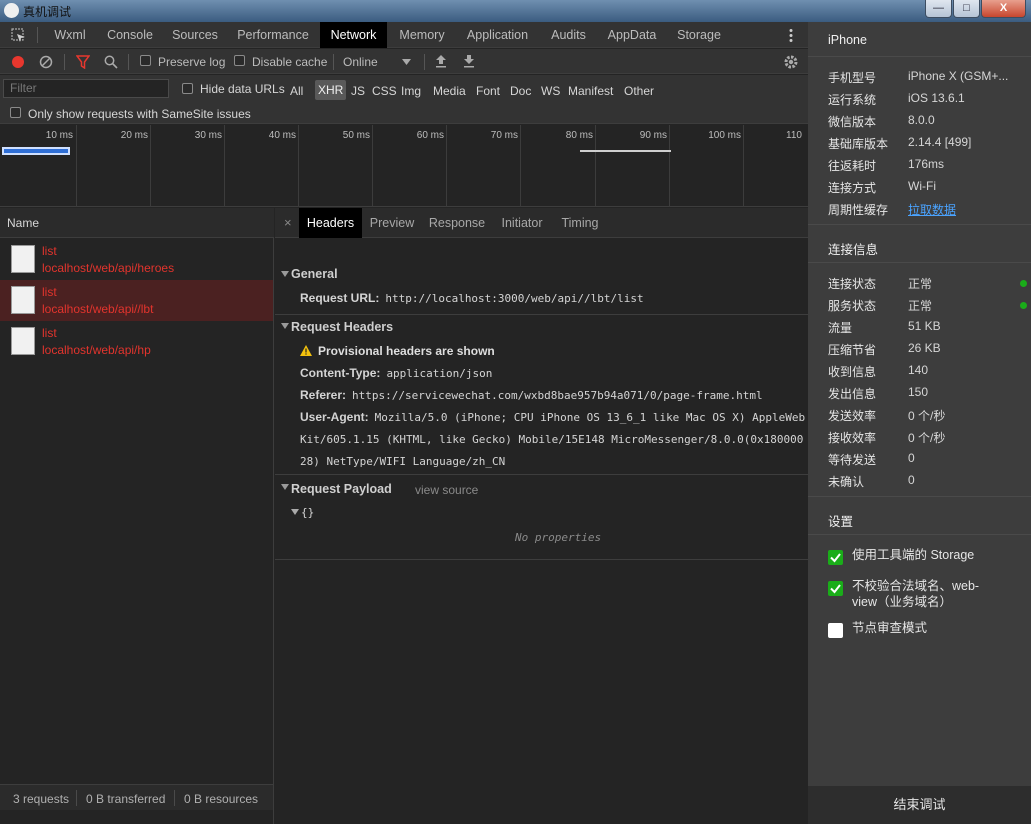  Describe the element at coordinates (239, 60) in the screenshot. I see `disable-cache-checkbox` at that location.